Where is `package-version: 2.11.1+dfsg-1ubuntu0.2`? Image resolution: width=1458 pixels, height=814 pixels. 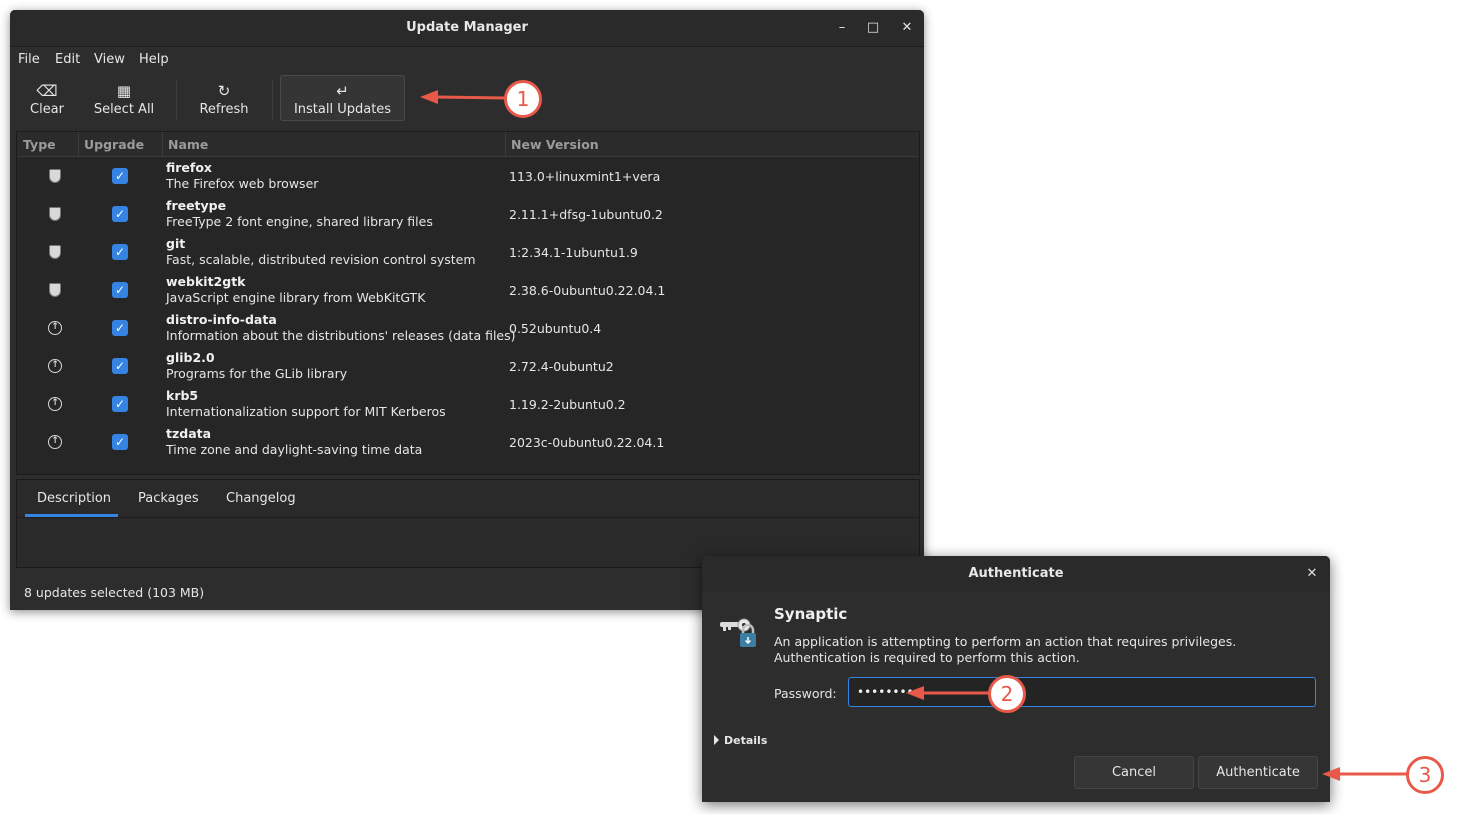
package-version: 2.11.1+dfsg-1ubuntu0.2 is located at coordinates (586, 214).